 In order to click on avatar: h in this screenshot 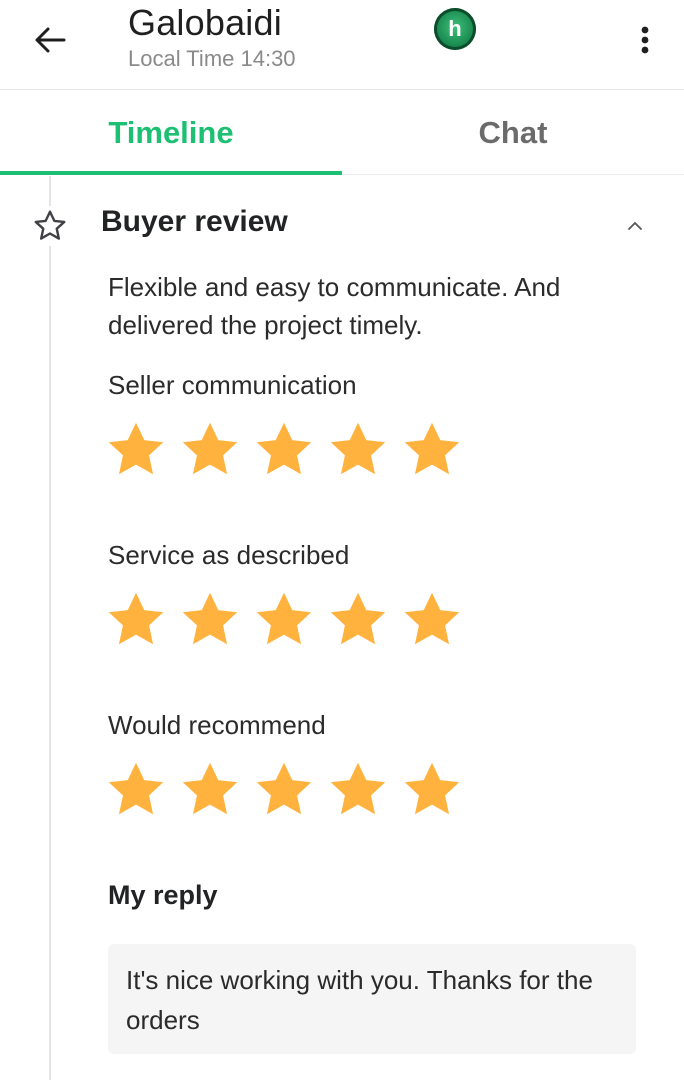, I will do `click(455, 29)`.